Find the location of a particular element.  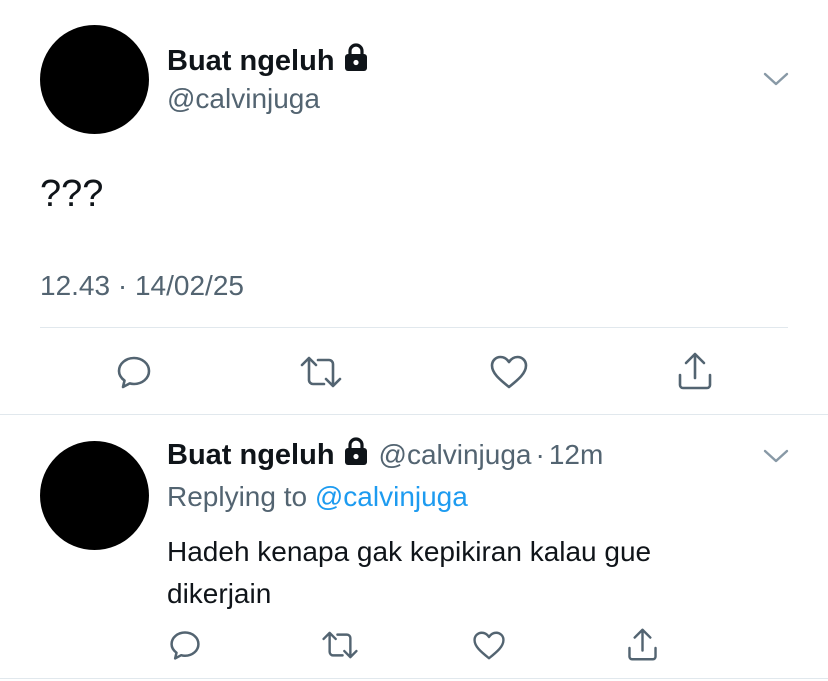

tweet-timestamp: 12.43 · 14/02/25 is located at coordinates (142, 286).